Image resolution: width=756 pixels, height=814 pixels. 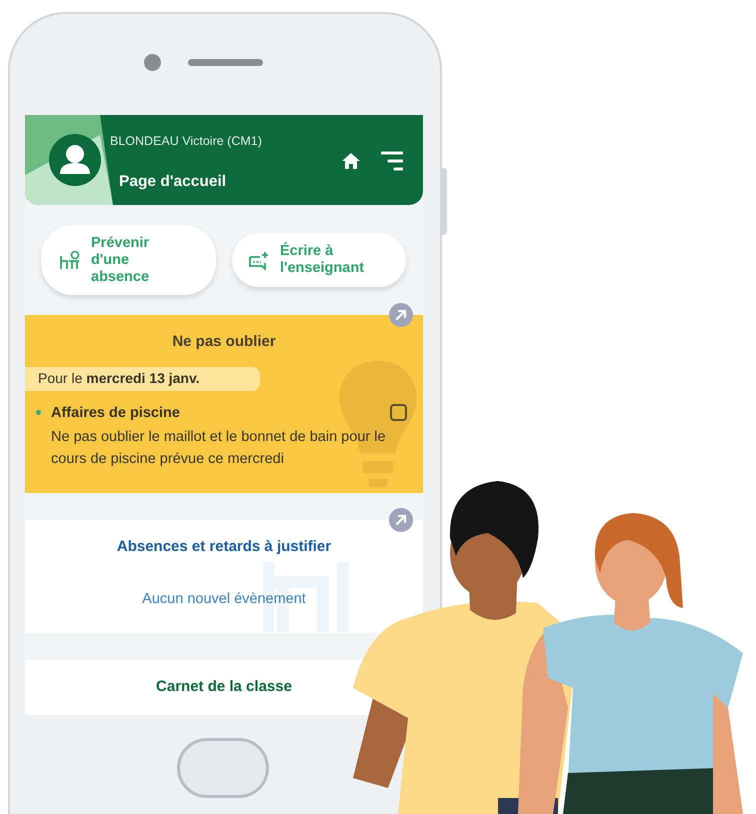 What do you see at coordinates (116, 413) in the screenshot?
I see `reminder-title: Affaires de piscine` at bounding box center [116, 413].